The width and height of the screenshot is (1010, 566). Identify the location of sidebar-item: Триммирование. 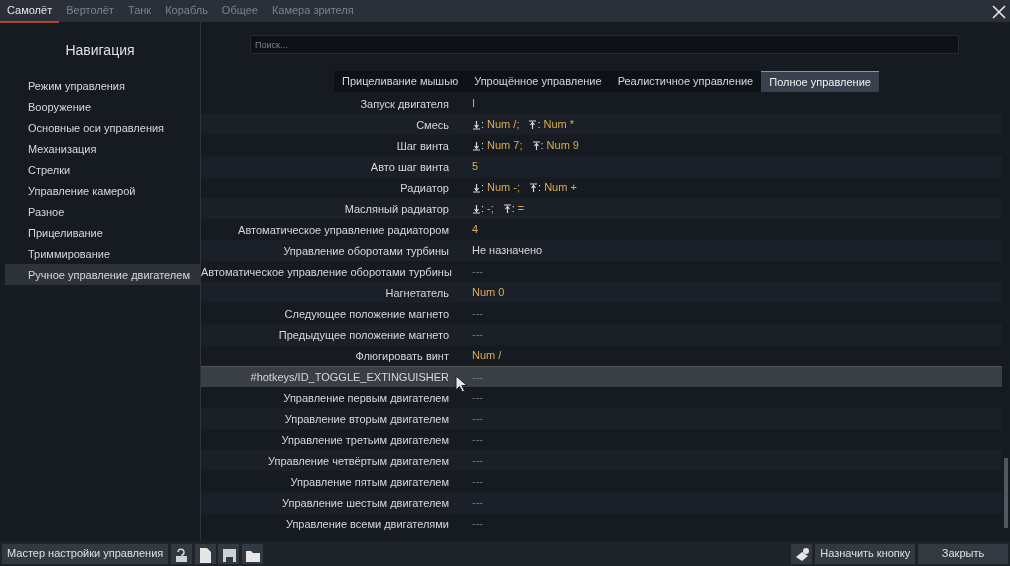
(100, 253).